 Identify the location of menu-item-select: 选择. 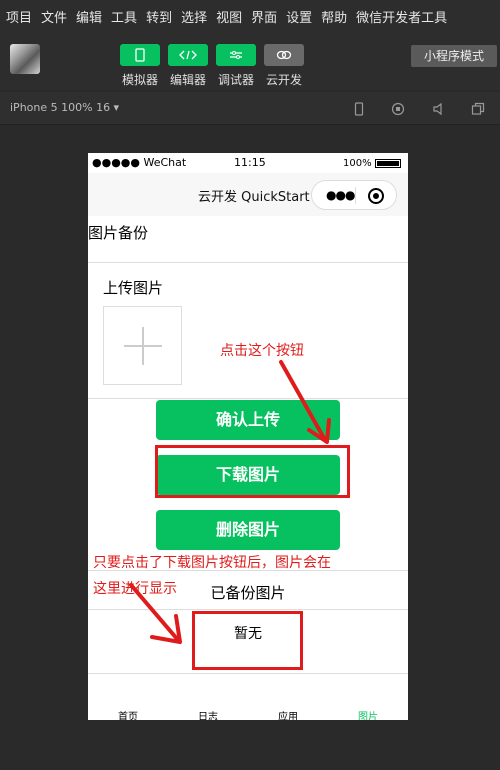
(194, 16).